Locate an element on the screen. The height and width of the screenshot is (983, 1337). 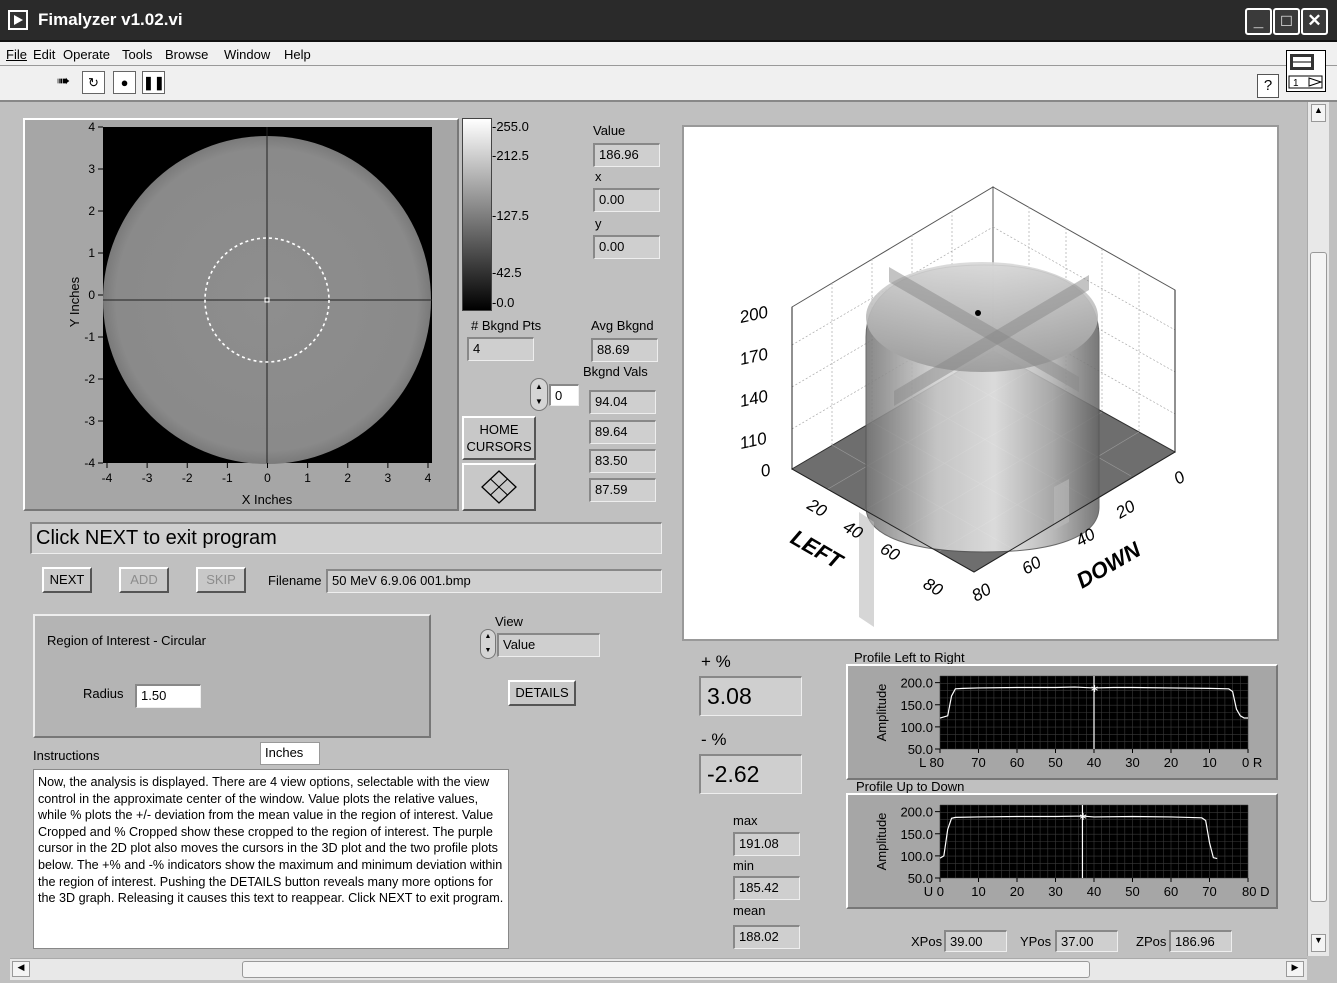
z-tick: 140 is located at coordinates (754, 398).